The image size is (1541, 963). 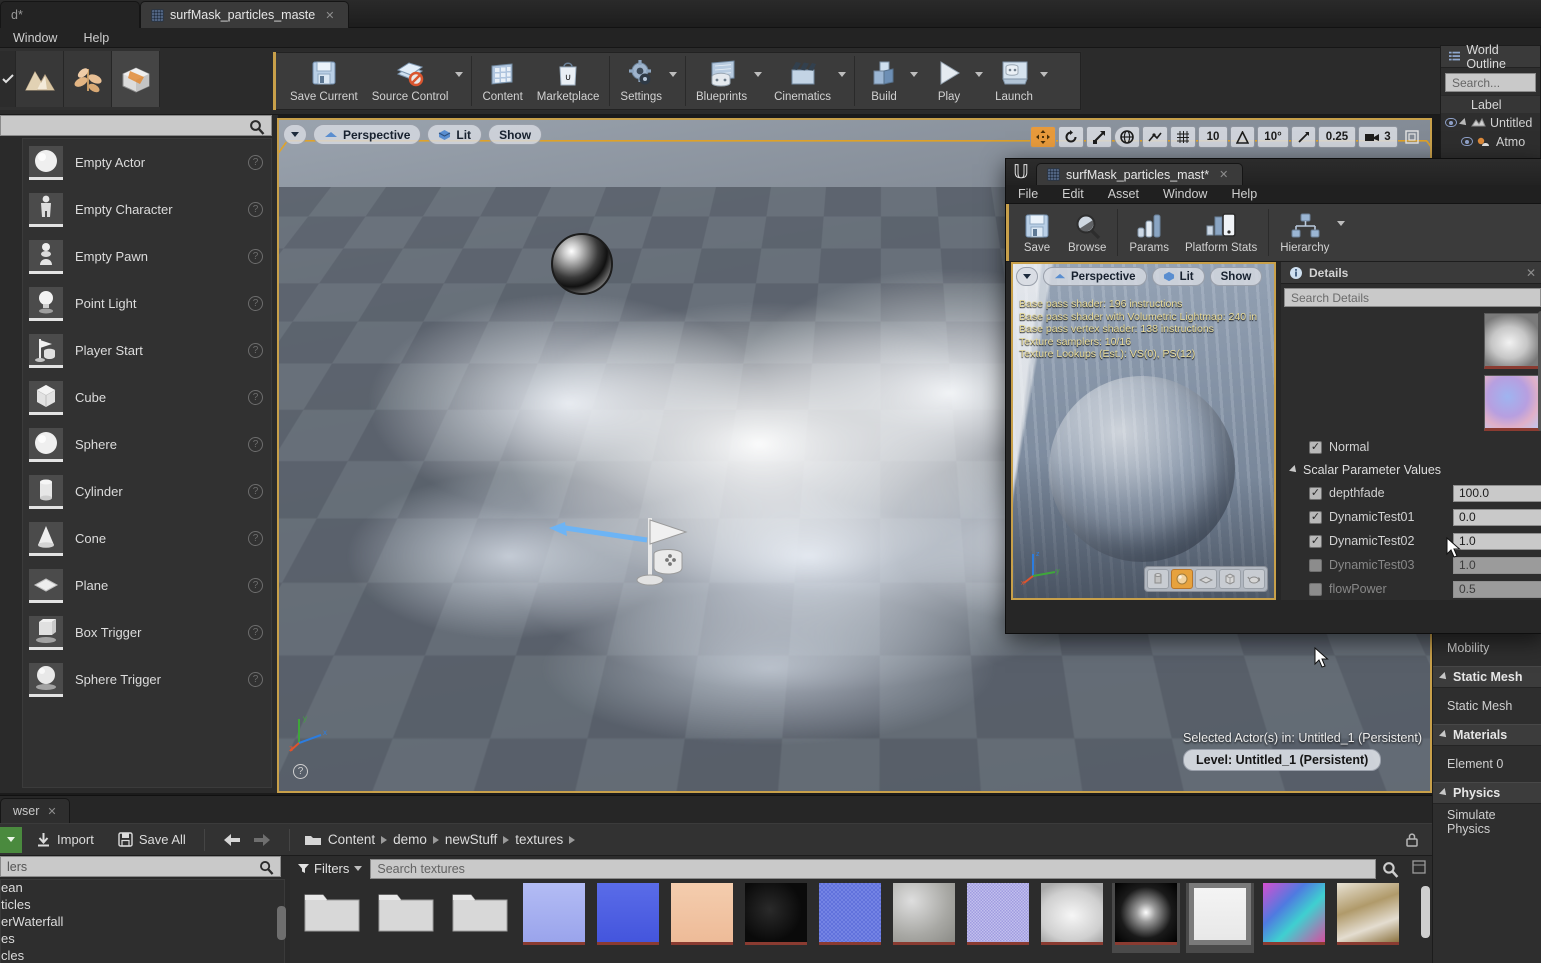 What do you see at coordinates (1072, 918) in the screenshot?
I see `texture-tile-smoke-white` at bounding box center [1072, 918].